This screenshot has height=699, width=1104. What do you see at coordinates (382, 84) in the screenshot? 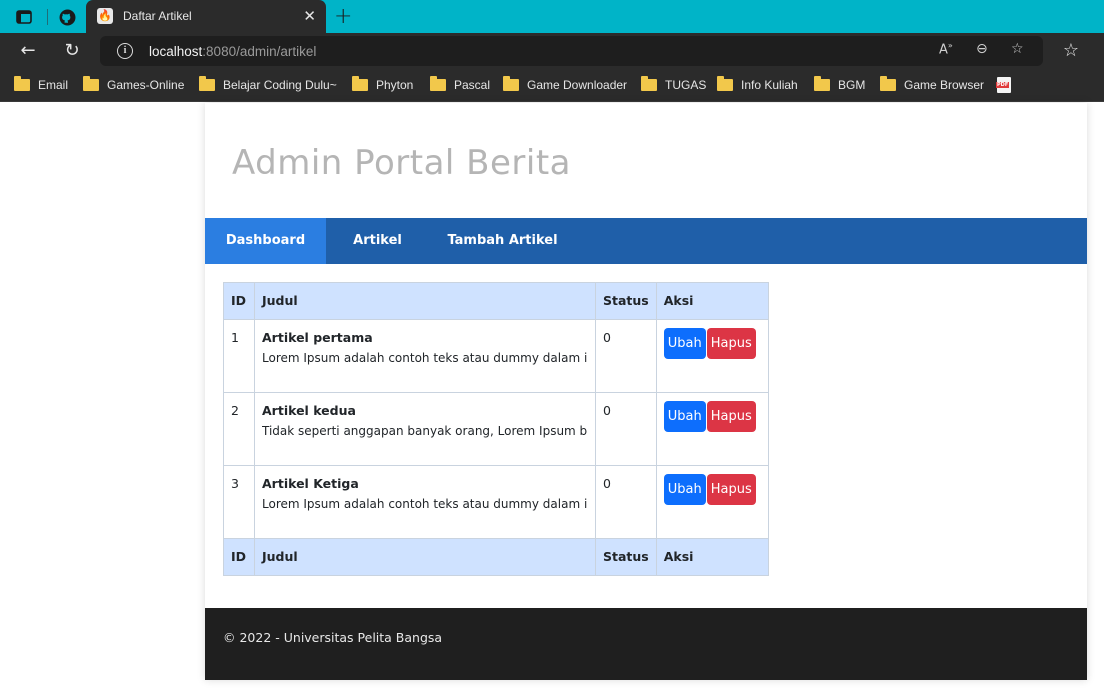
I see `bookmark-folder-phyton: Phyton` at bounding box center [382, 84].